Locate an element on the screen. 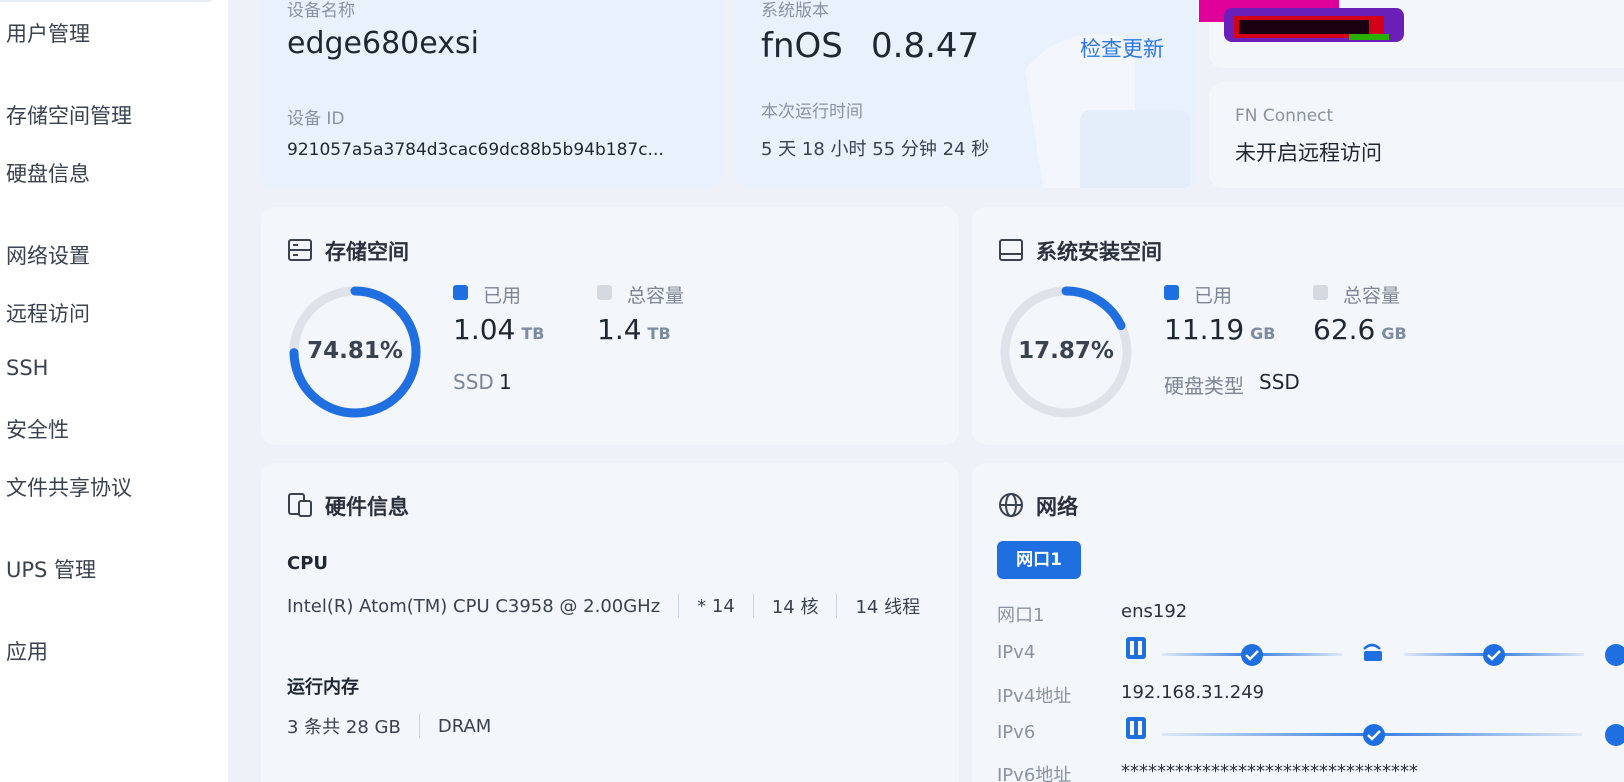 This screenshot has width=1624, height=782. storage-total-unit: TB is located at coordinates (659, 333).